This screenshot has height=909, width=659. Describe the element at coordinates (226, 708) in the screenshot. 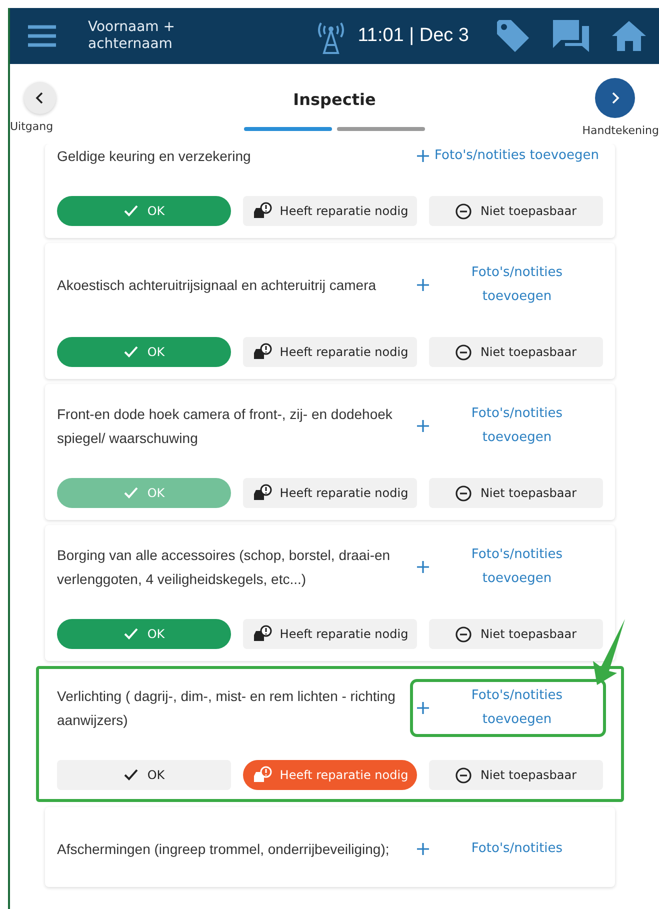

I see `item-title: Verlichting ( dagrij-, dim-, mist- en rem lichten - richting aanwijzers)` at that location.